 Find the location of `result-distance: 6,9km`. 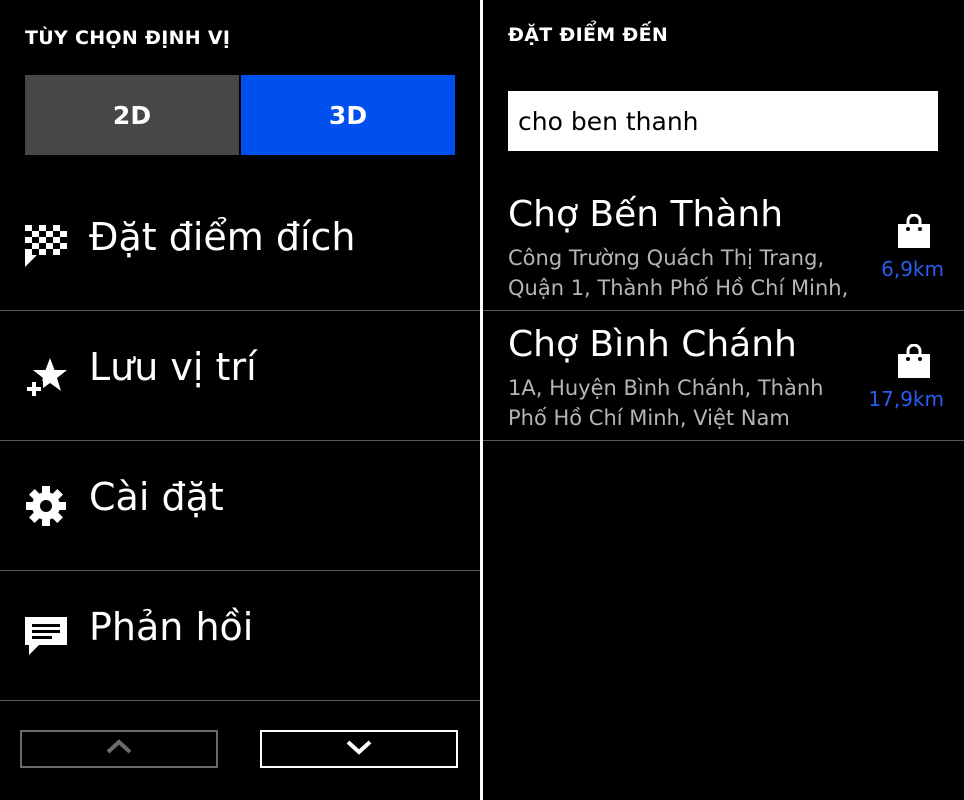

result-distance: 6,9km is located at coordinates (912, 269).